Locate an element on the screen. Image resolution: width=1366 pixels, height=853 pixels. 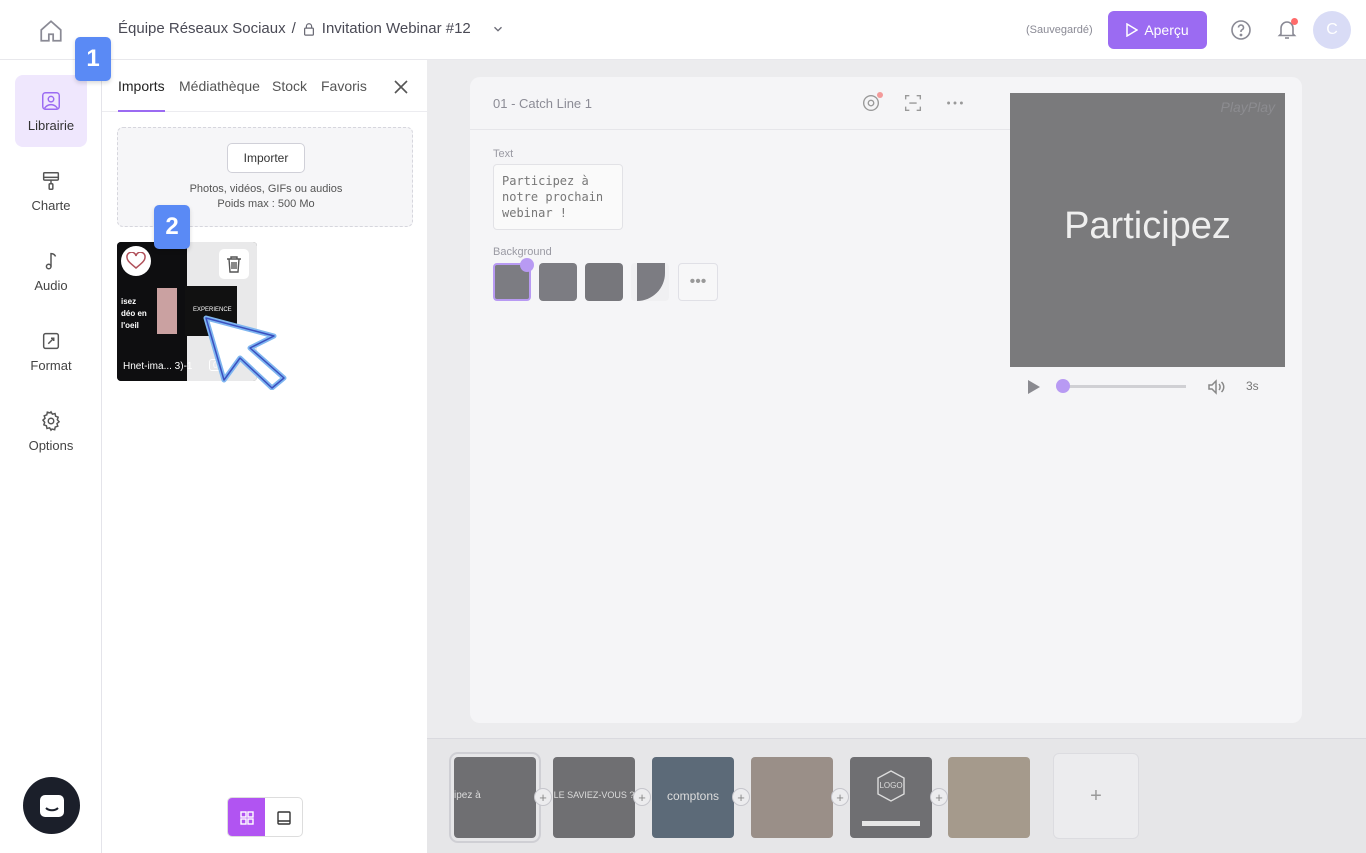
timeline-slide: LE SAVIEZ-VOUS ? is located at coordinates (594, 797).